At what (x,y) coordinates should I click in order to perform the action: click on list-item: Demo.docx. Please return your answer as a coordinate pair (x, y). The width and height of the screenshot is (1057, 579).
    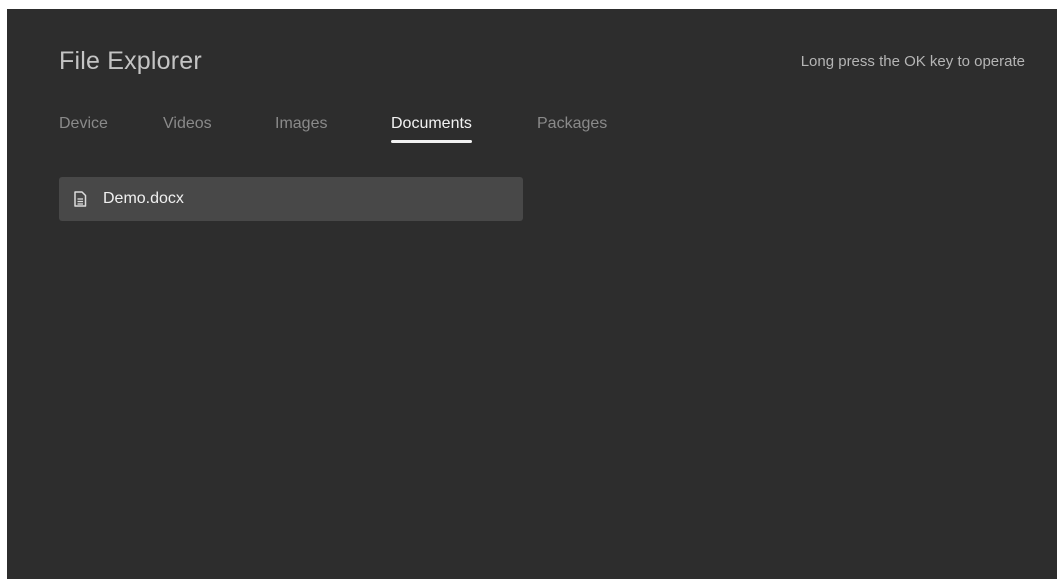
    Looking at the image, I should click on (291, 199).